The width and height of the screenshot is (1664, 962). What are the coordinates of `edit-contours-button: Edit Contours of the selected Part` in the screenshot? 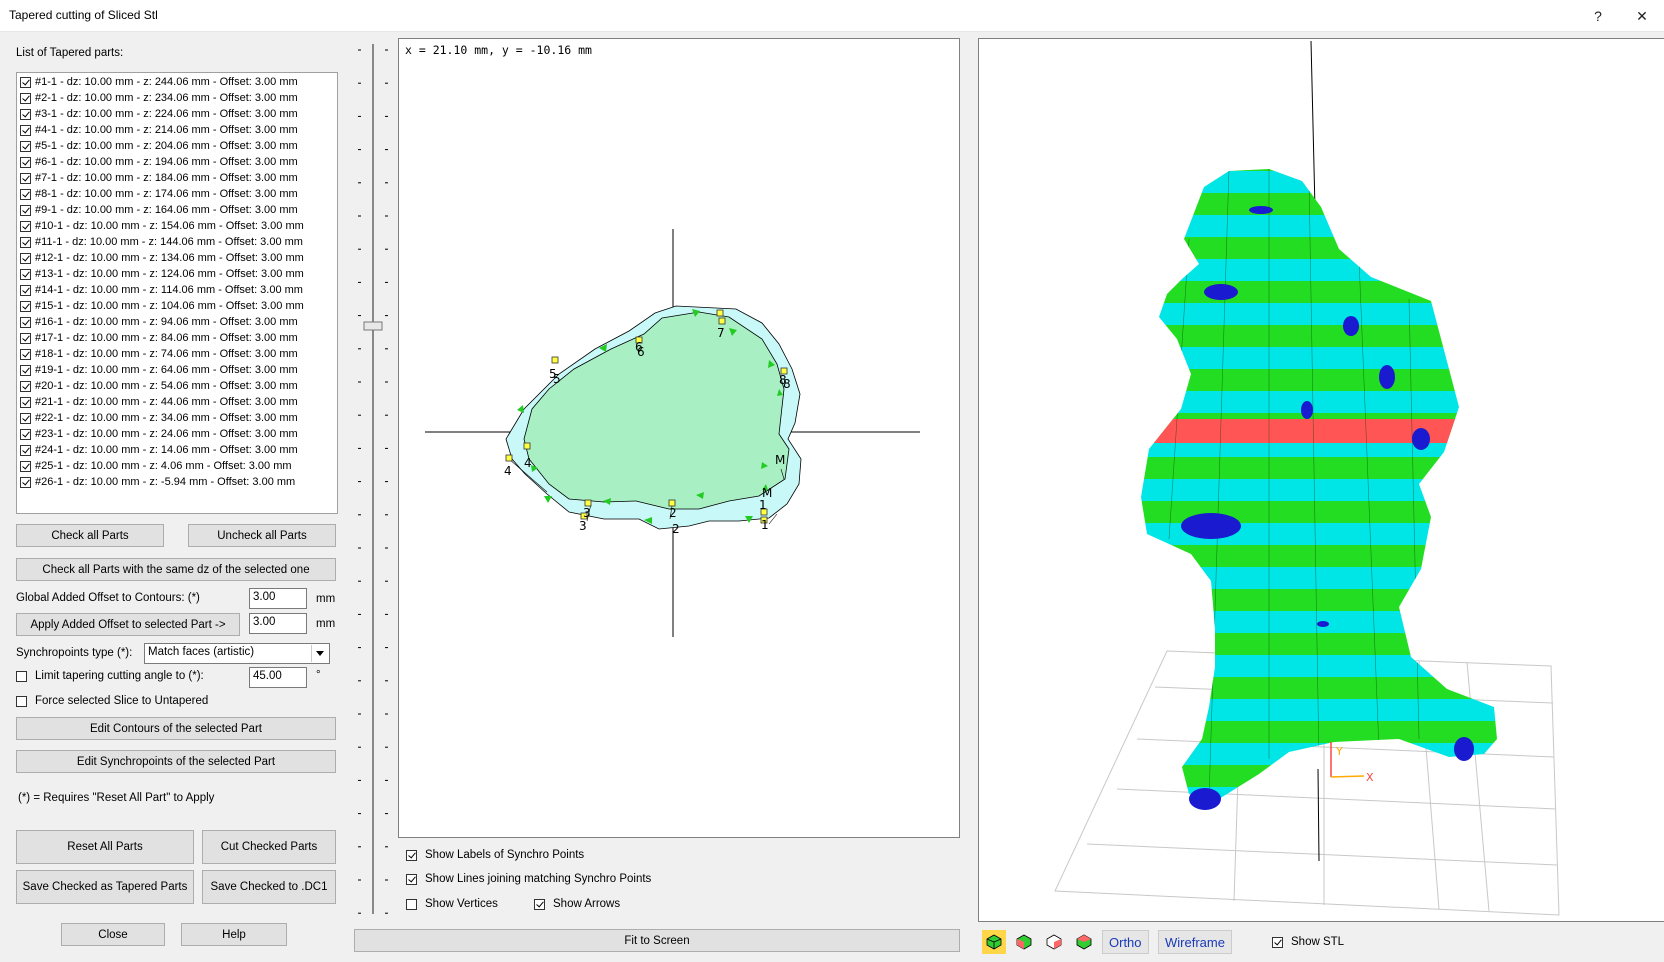 It's located at (176, 728).